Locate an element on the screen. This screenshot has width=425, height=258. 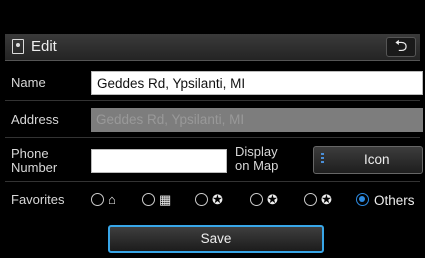
back-arrow-icon: ⮌ is located at coordinates (401, 46).